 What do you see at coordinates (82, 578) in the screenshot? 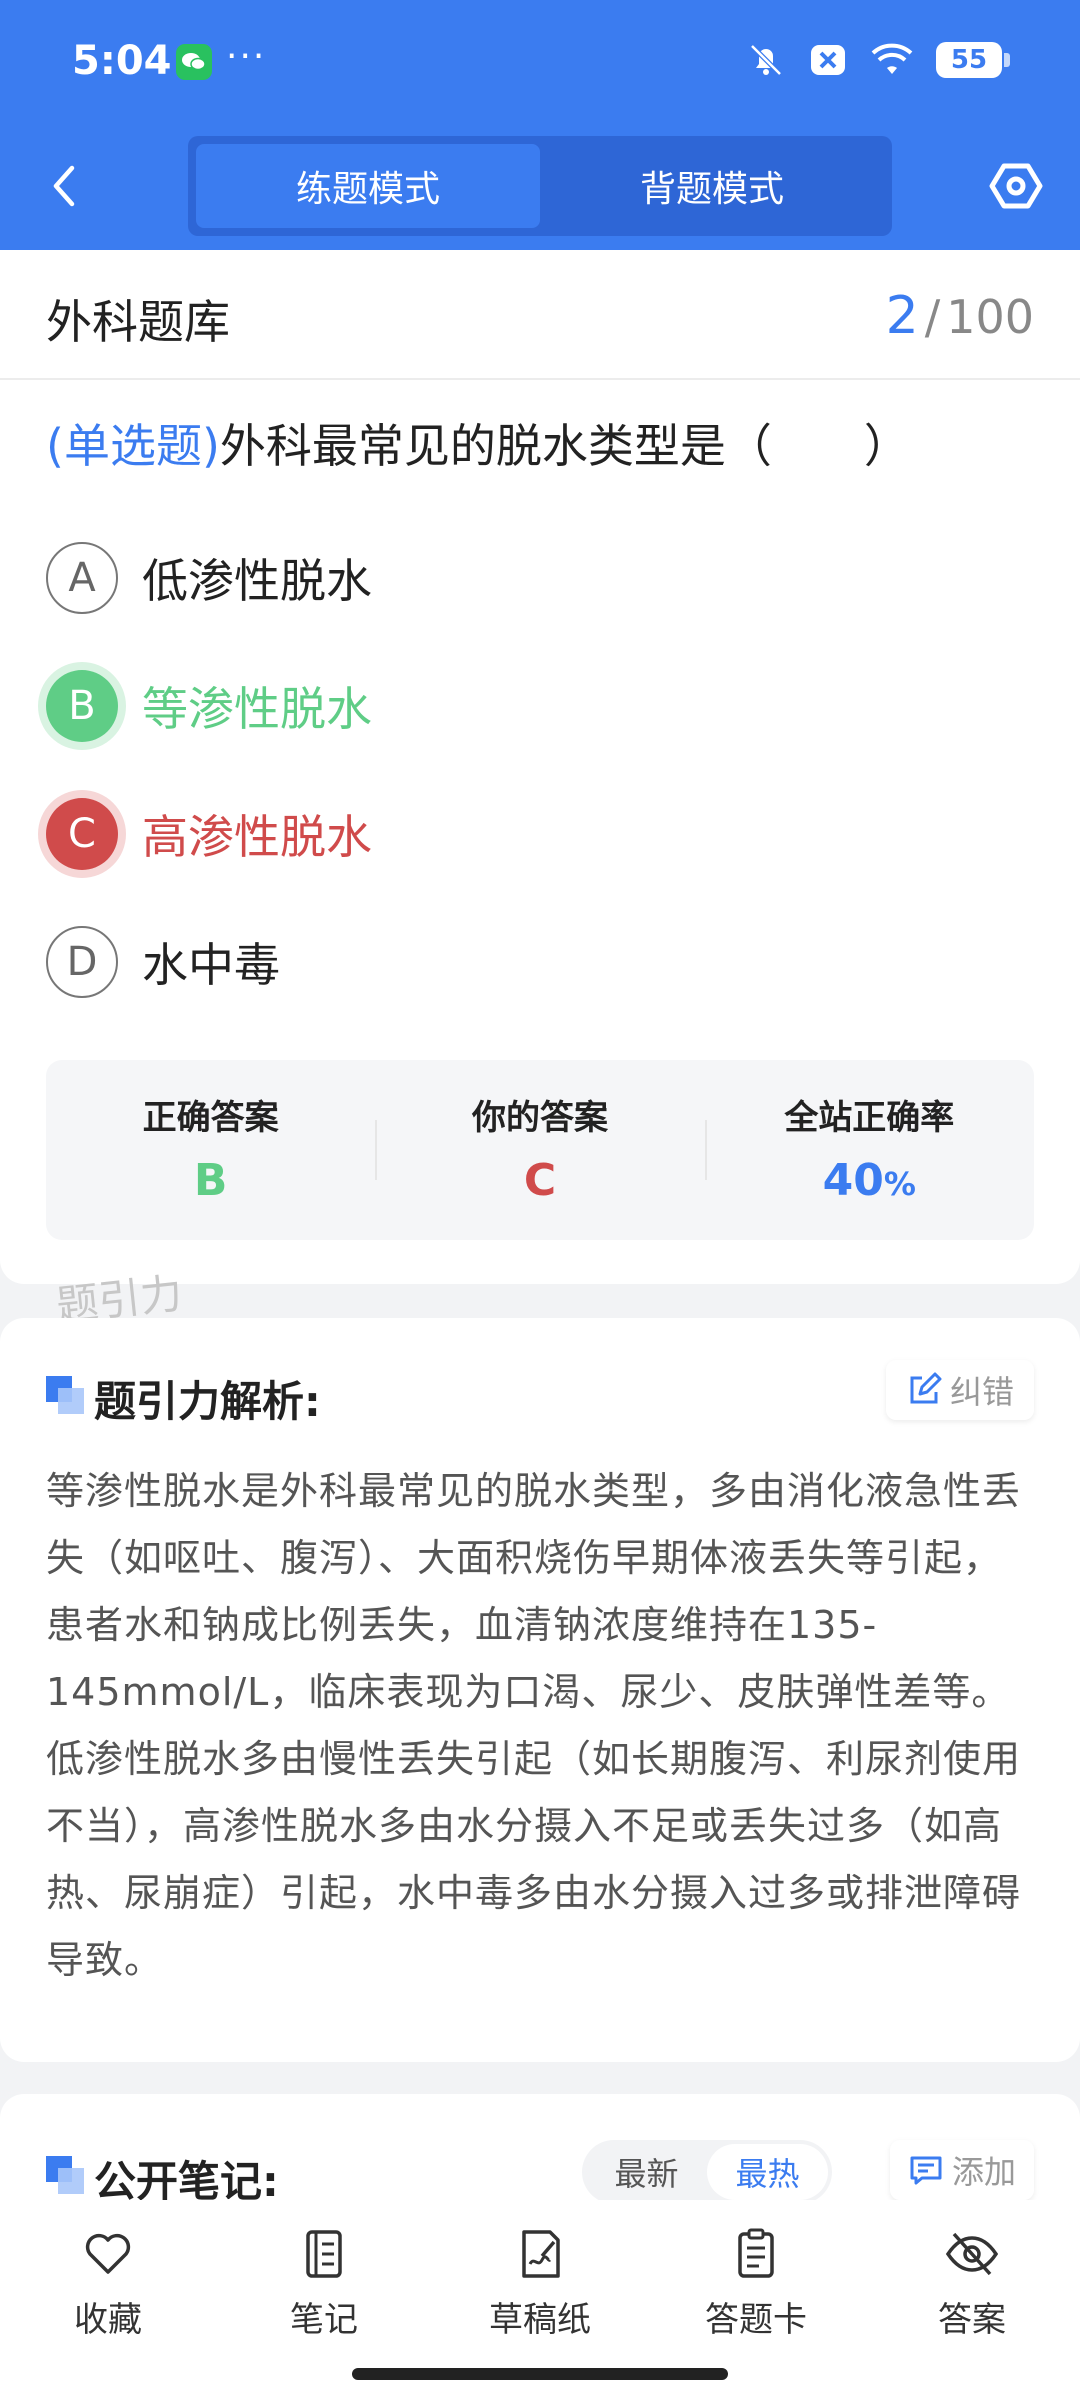
I see `option-letter: A` at bounding box center [82, 578].